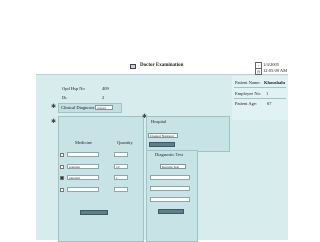 The width and height of the screenshot is (320, 242). Describe the element at coordinates (83, 166) in the screenshot. I see `medicine-name-input: ponstan` at that location.